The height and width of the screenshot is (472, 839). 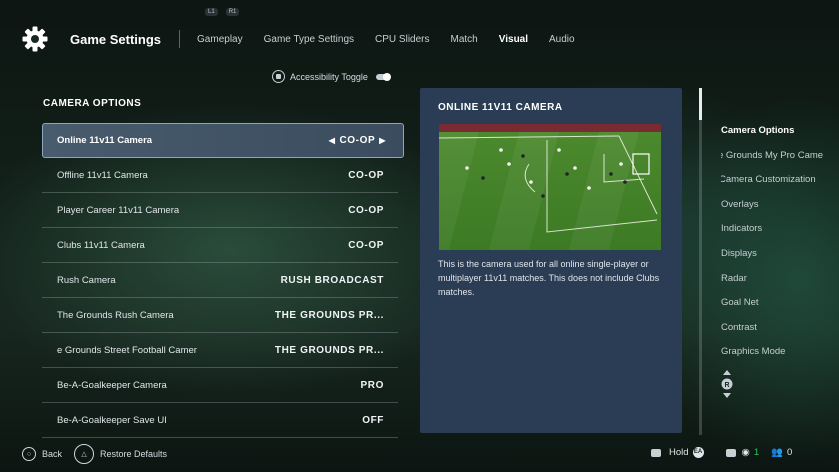 I want to click on restore-defaults-label: Restore Defaults, so click(x=133, y=454).